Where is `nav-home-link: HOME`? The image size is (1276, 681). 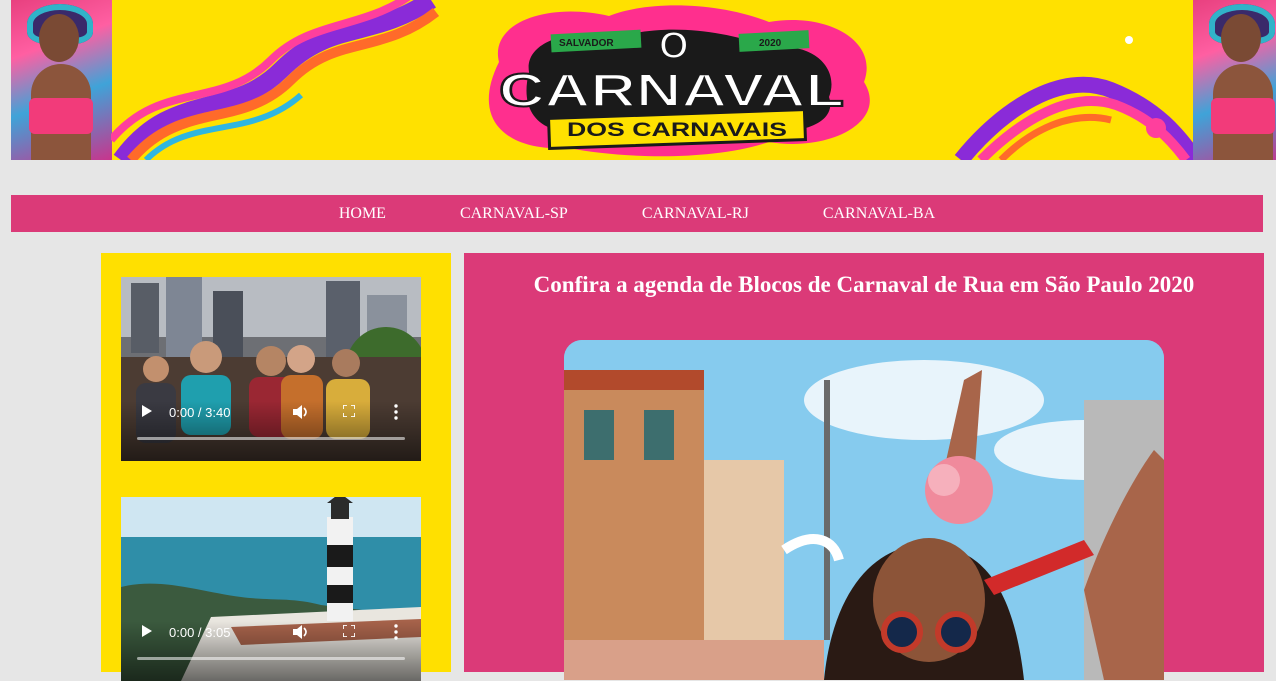 nav-home-link: HOME is located at coordinates (362, 214).